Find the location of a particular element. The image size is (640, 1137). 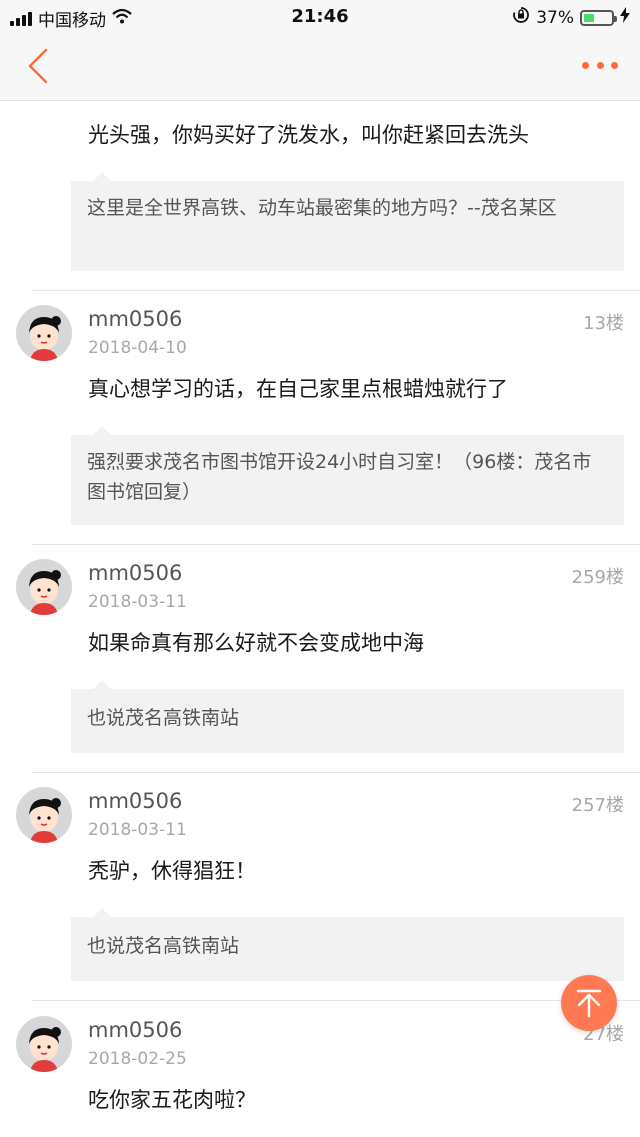

orientation-lock-icon is located at coordinates (521, 17).